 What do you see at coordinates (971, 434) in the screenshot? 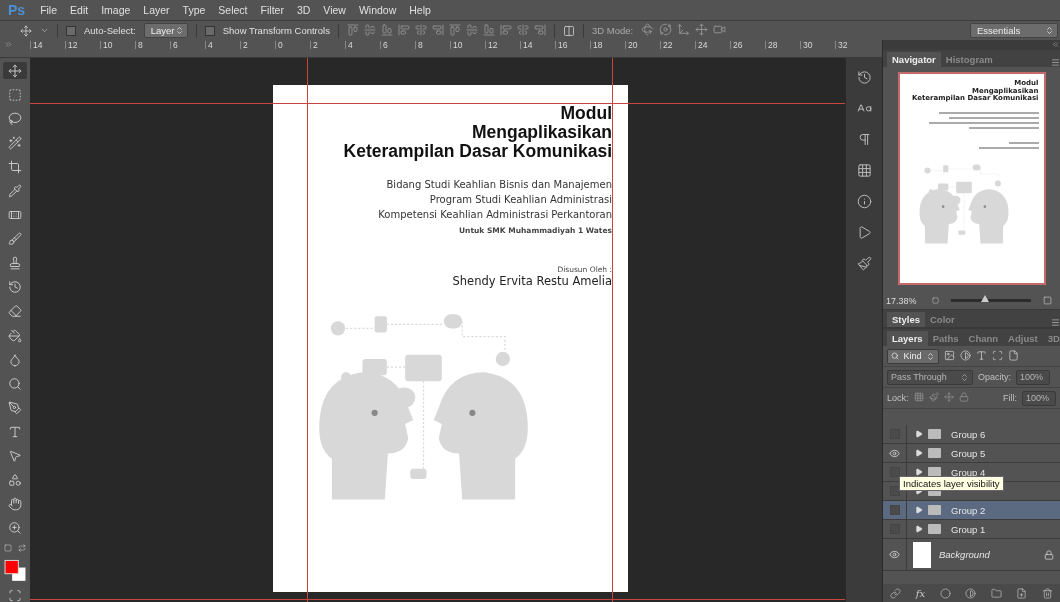
I see `layer-row: Group 6` at bounding box center [971, 434].